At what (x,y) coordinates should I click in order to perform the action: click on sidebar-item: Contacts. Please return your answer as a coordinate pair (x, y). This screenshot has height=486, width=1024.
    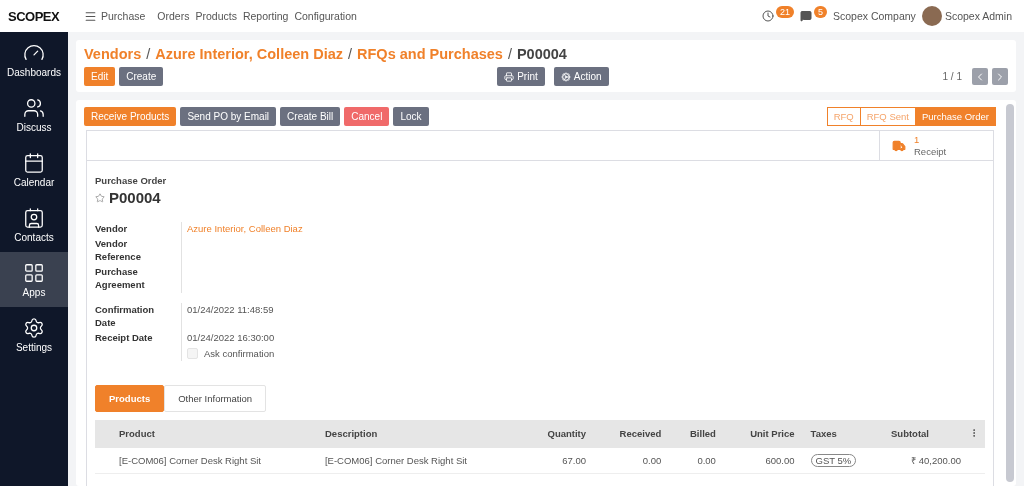
    Looking at the image, I should click on (34, 224).